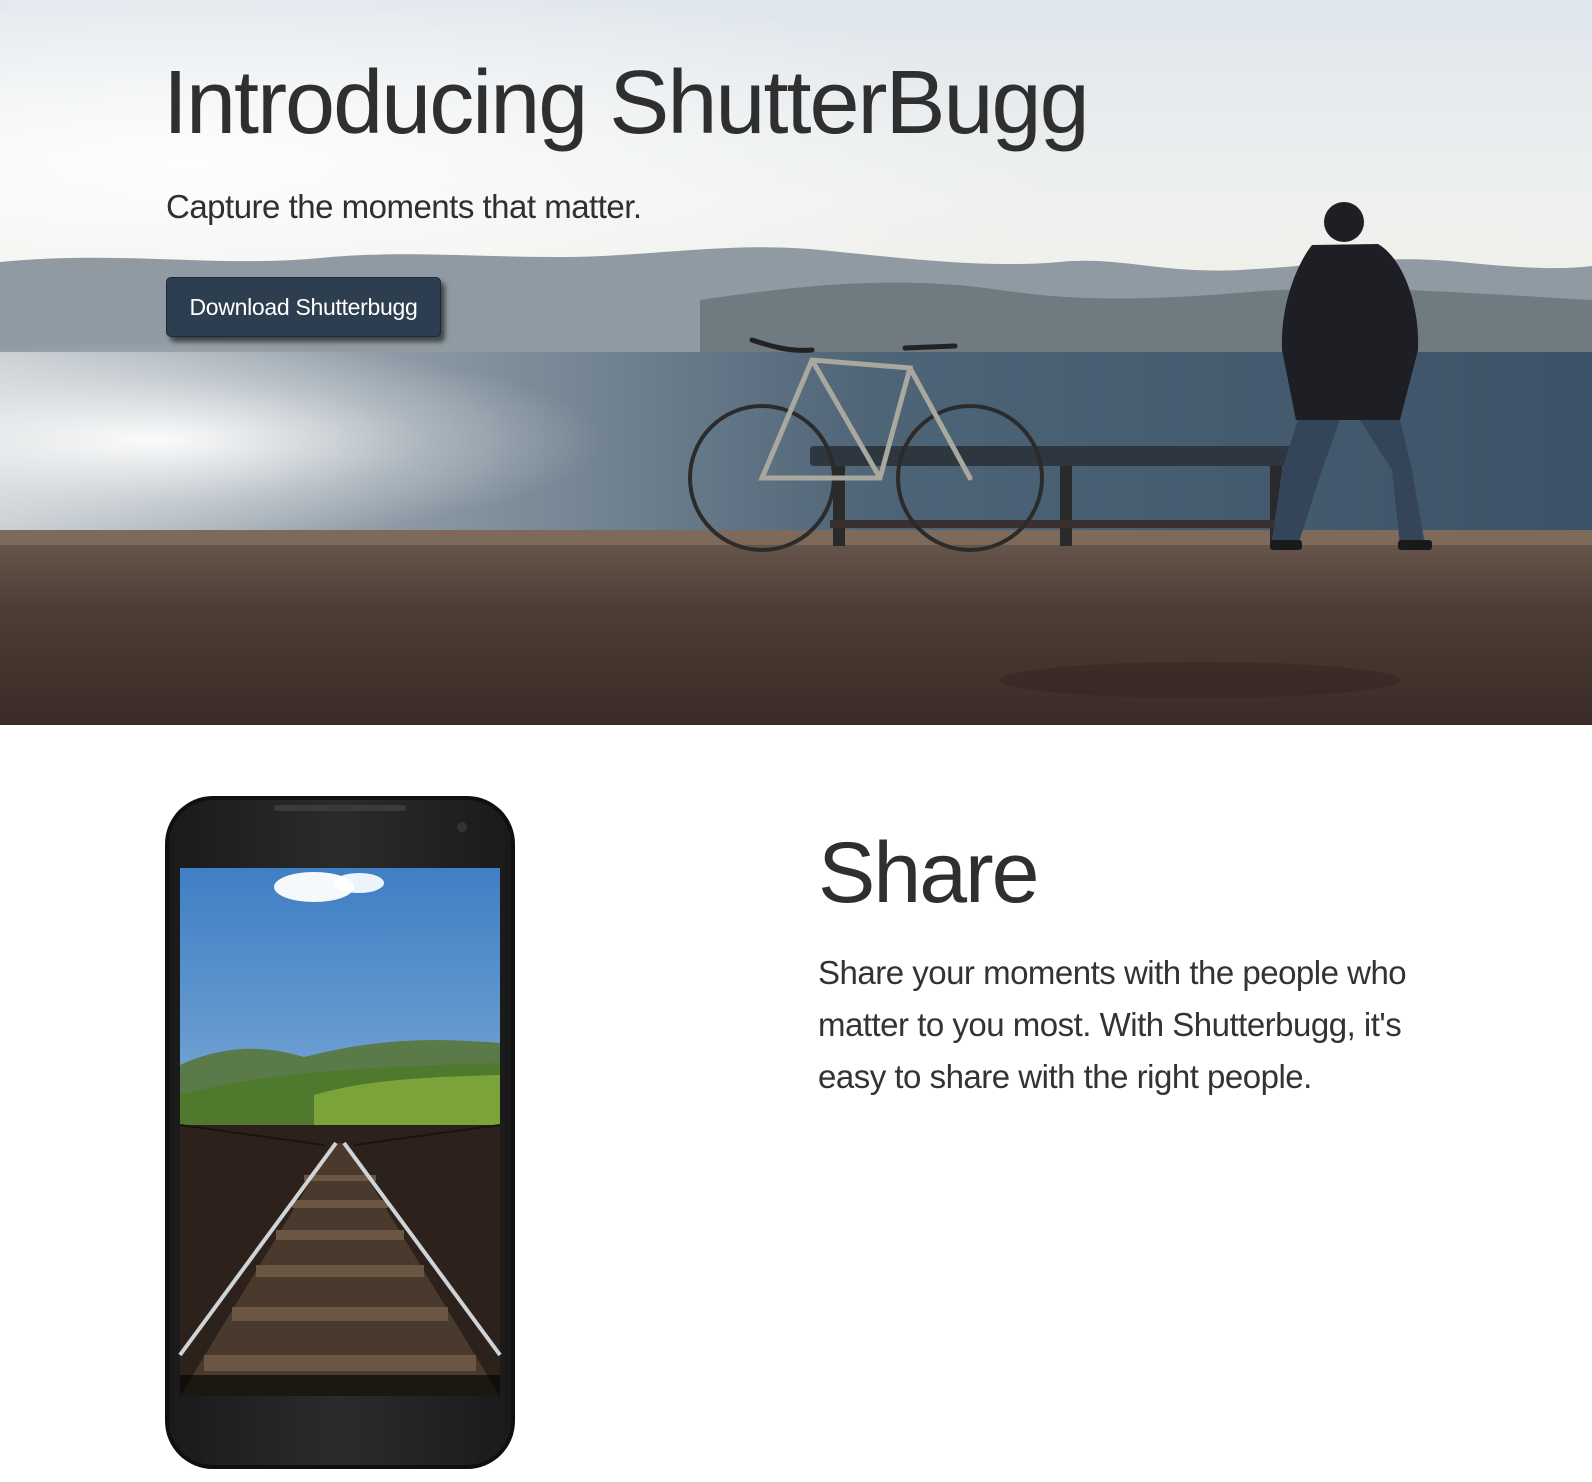 The height and width of the screenshot is (1482, 1592). Describe the element at coordinates (404, 206) in the screenshot. I see `hero-subtitle: Capture the moments that matter.` at that location.